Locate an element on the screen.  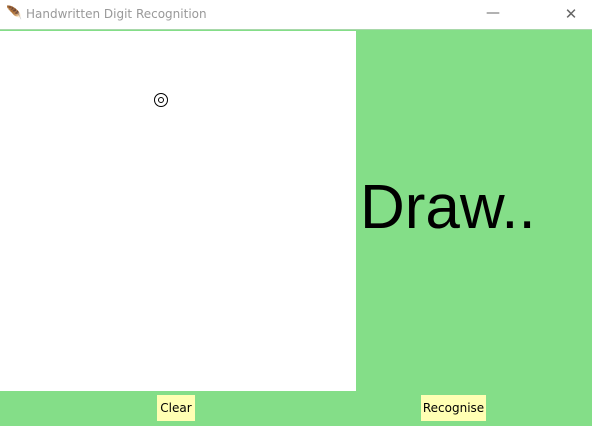
window-title: Handwritten Digit Recognition is located at coordinates (116, 14).